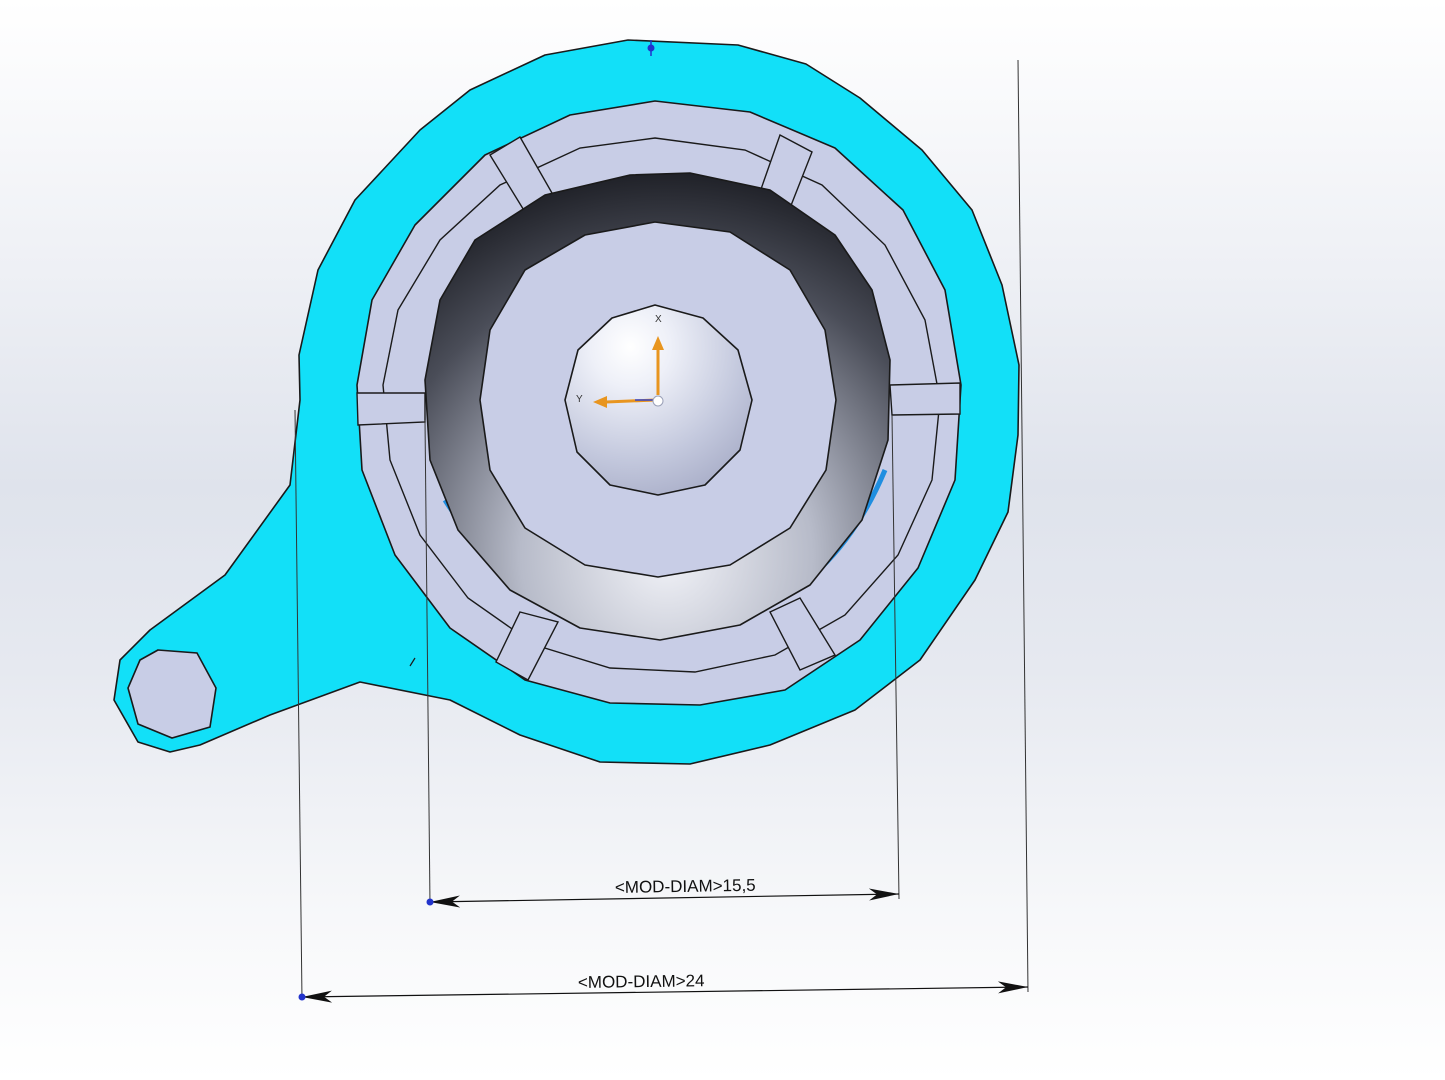 The width and height of the screenshot is (1445, 1080). What do you see at coordinates (651, 48) in the screenshot?
I see `vertex-dot-icon` at bounding box center [651, 48].